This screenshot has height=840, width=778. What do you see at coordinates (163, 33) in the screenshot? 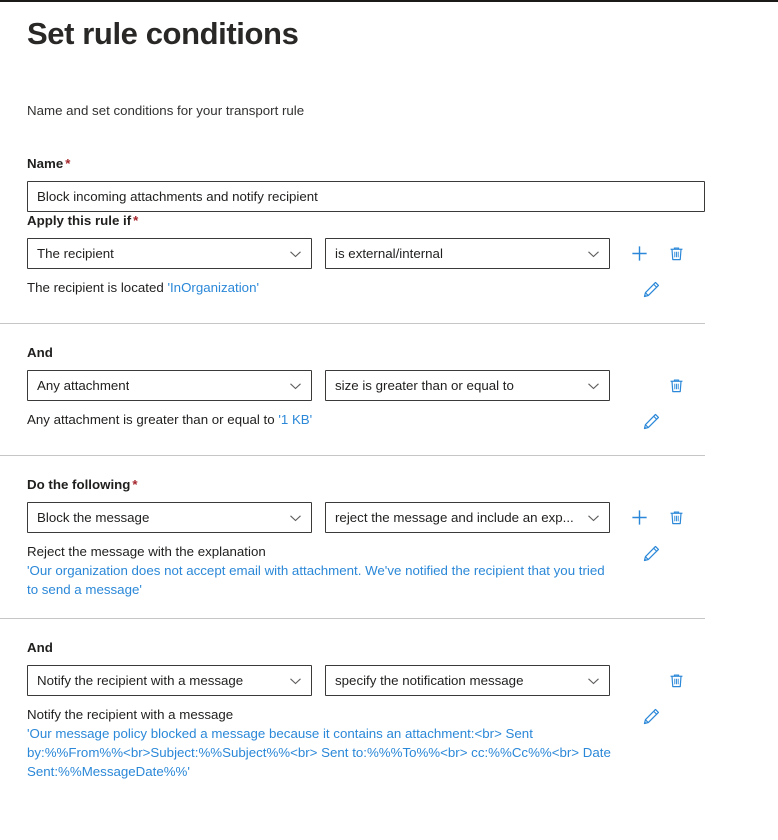
I see `page-title: Set rule conditions` at bounding box center [163, 33].